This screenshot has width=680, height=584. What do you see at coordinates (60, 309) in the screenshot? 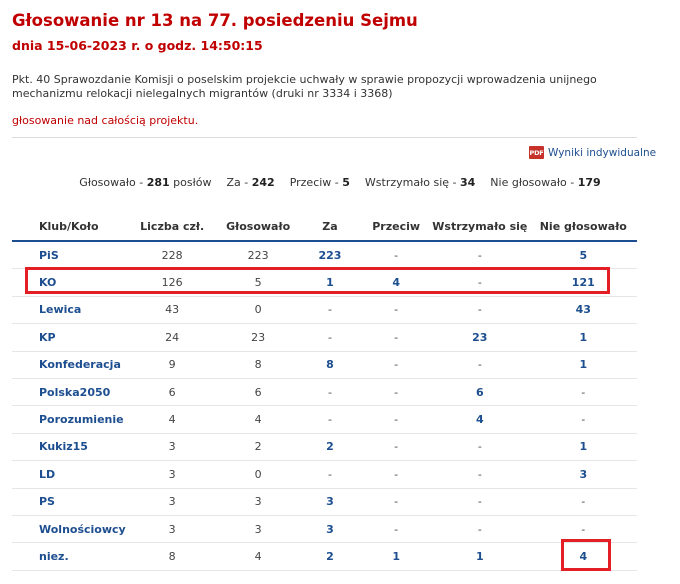
I see `club-link: Lewica` at bounding box center [60, 309].